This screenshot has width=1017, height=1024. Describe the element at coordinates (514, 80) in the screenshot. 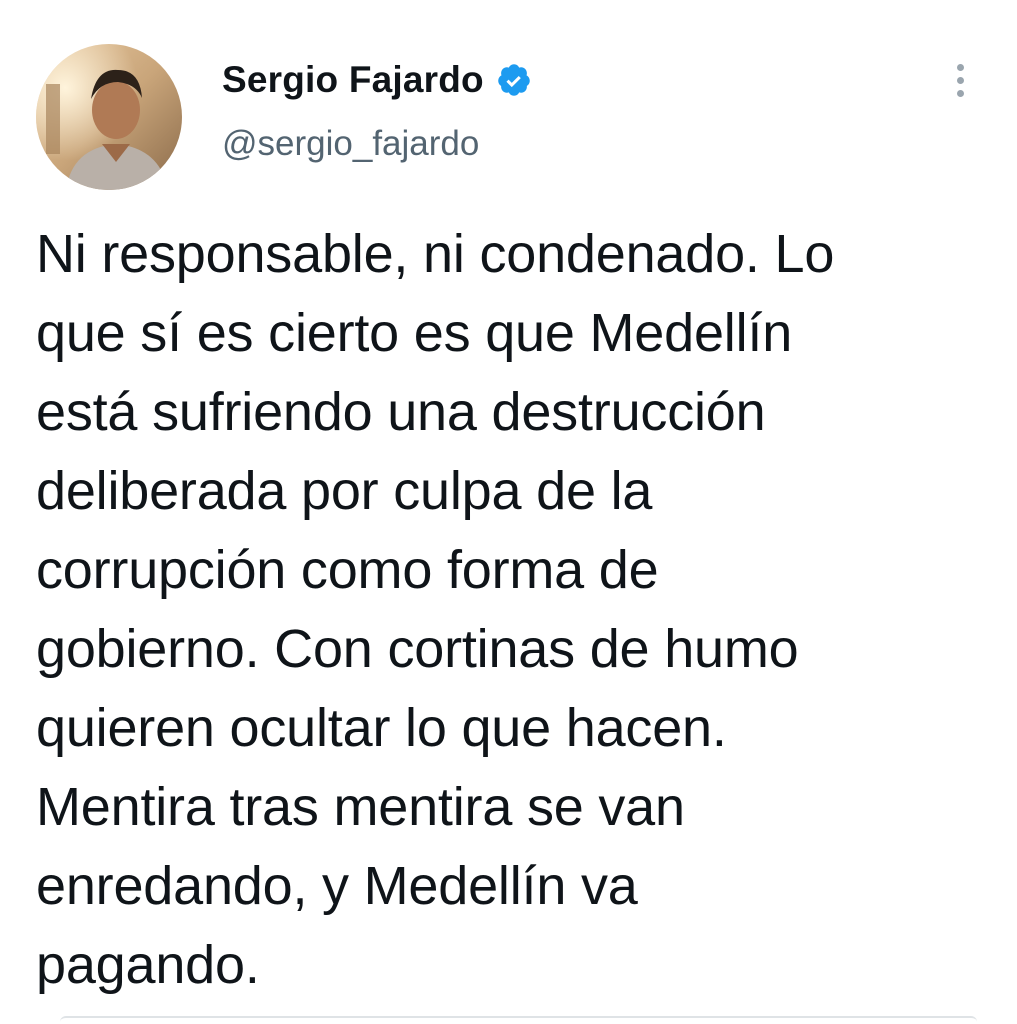

I see `verified-badge-icon` at that location.